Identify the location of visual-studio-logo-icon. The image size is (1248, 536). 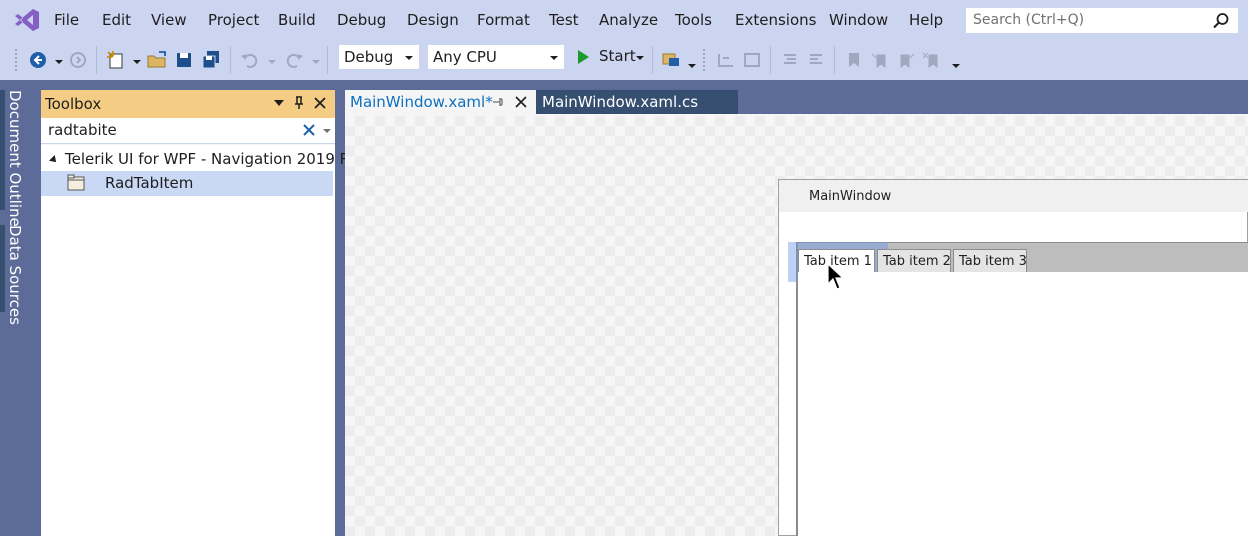
(27, 20).